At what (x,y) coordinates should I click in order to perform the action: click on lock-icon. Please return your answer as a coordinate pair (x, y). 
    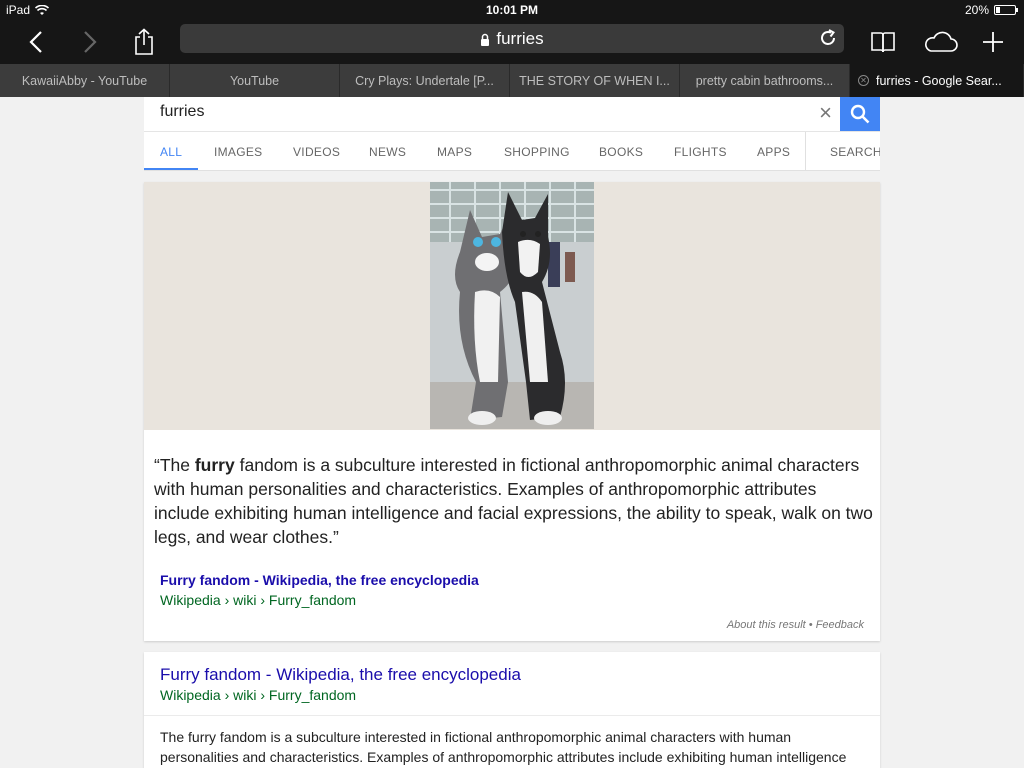
    Looking at the image, I should click on (485, 40).